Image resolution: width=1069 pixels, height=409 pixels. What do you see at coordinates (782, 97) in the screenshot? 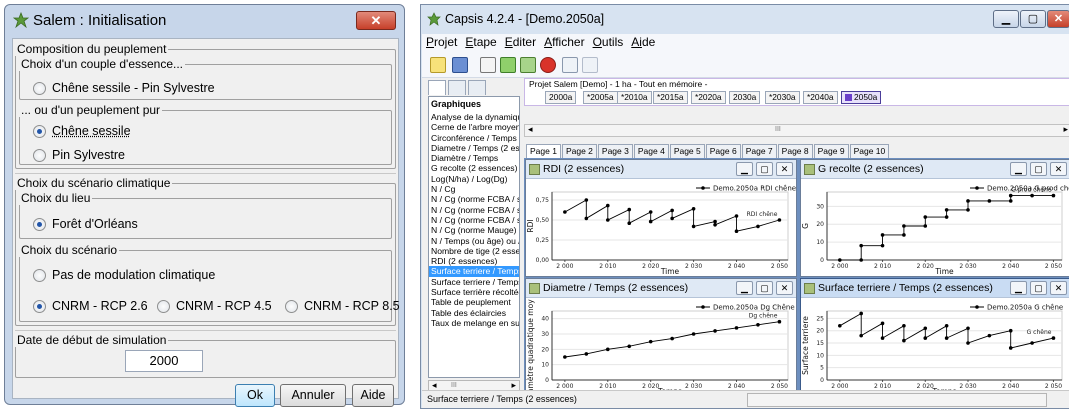
I see `step-button: *2030a` at bounding box center [782, 97].